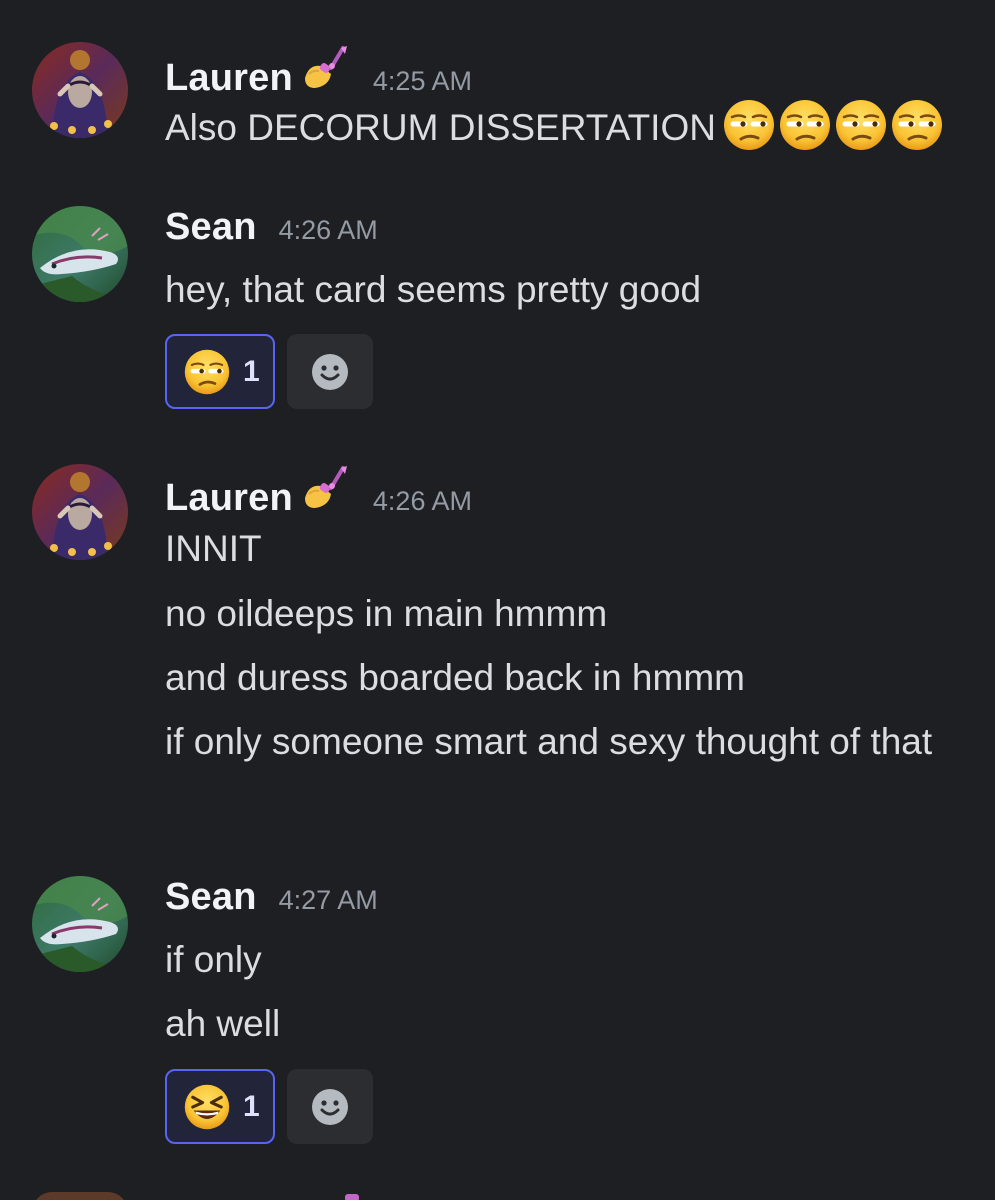 This screenshot has height=1200, width=995. I want to click on message-text: Also DECORUM DISSERTATION, so click(554, 127).